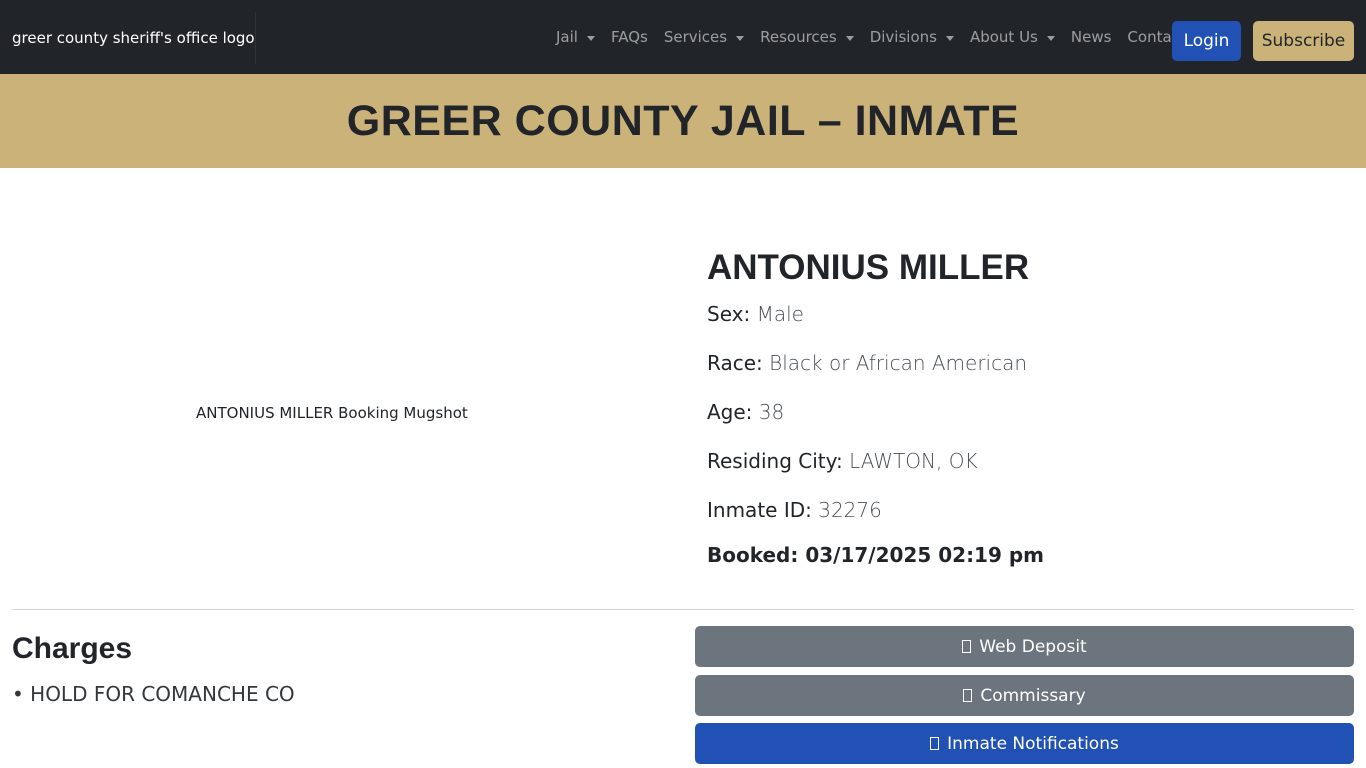  I want to click on field-value: Black or African American, so click(898, 363).